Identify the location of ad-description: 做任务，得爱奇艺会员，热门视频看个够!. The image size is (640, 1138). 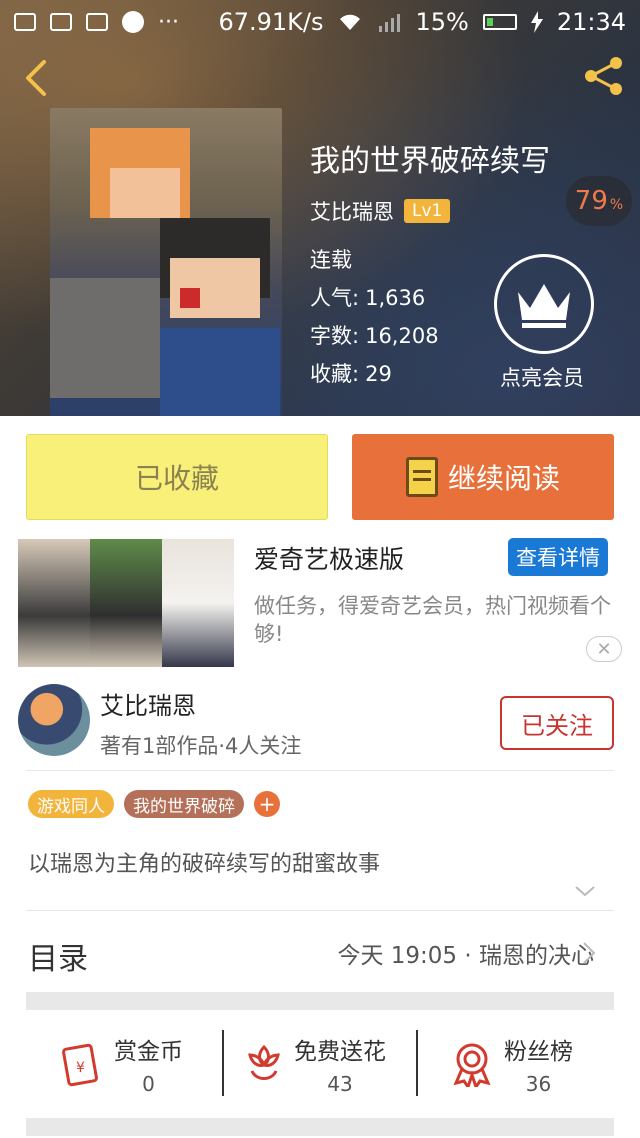
(439, 620).